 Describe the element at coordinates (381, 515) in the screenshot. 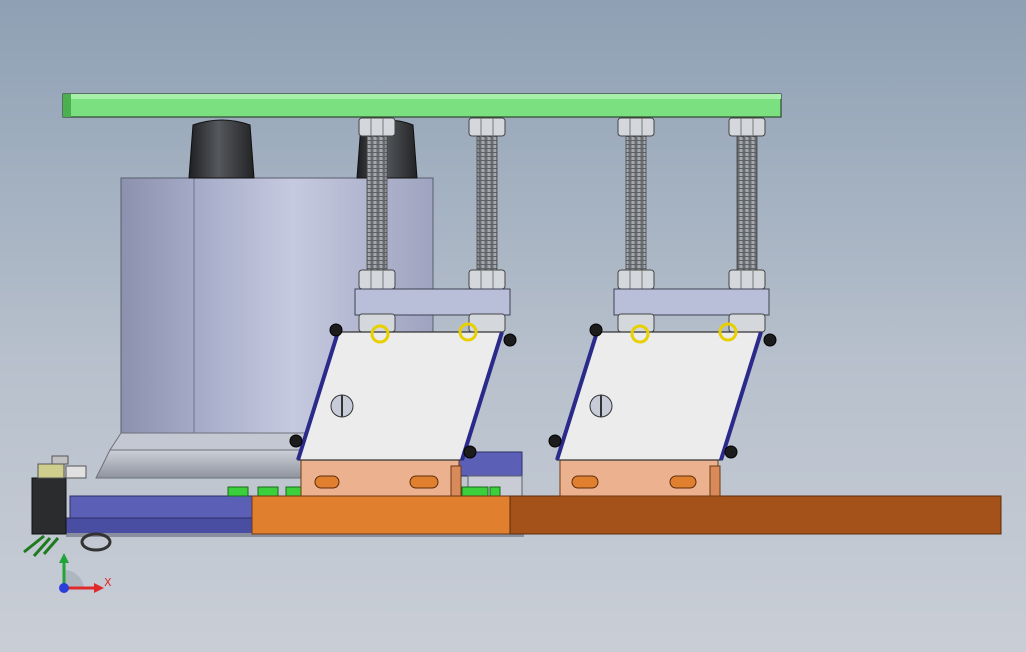

I see `copper-busbar-left` at that location.